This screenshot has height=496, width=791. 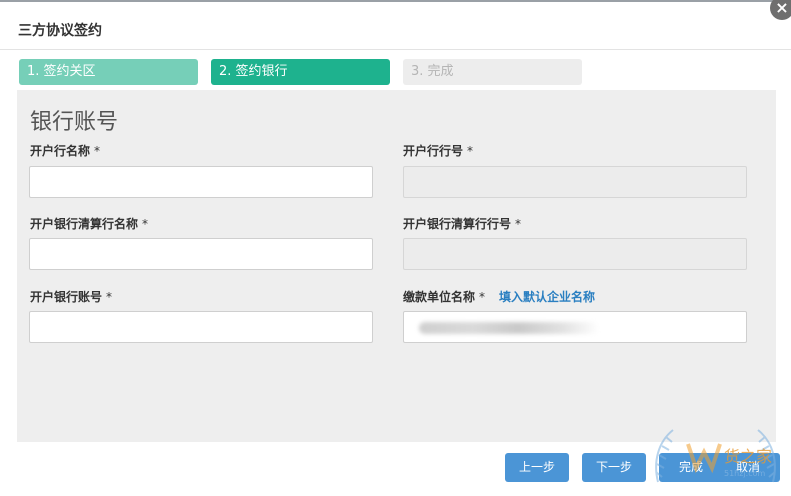 What do you see at coordinates (201, 182) in the screenshot?
I see `bank-name-input` at bounding box center [201, 182].